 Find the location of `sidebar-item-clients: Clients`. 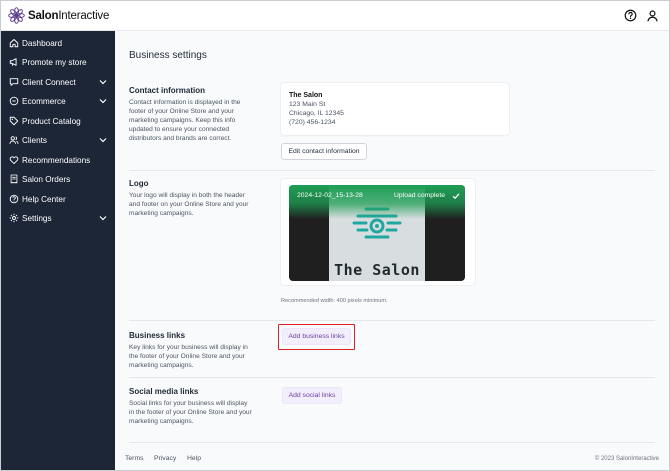

sidebar-item-clients: Clients is located at coordinates (58, 140).